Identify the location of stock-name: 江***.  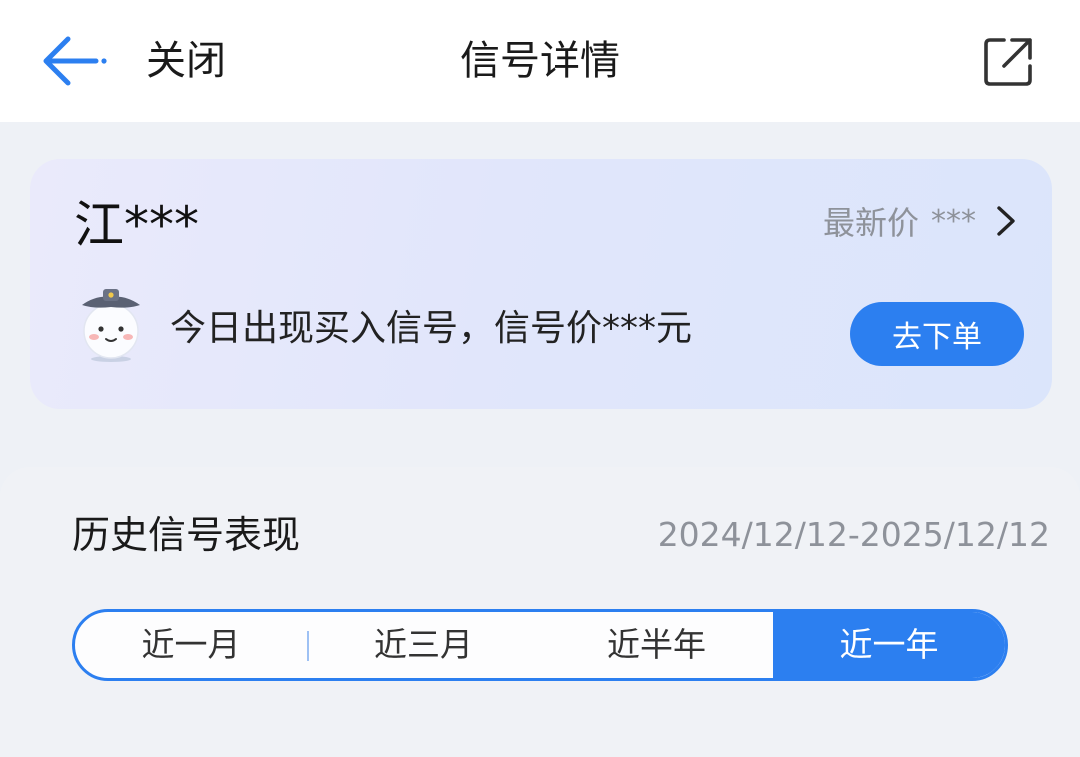
(136, 225).